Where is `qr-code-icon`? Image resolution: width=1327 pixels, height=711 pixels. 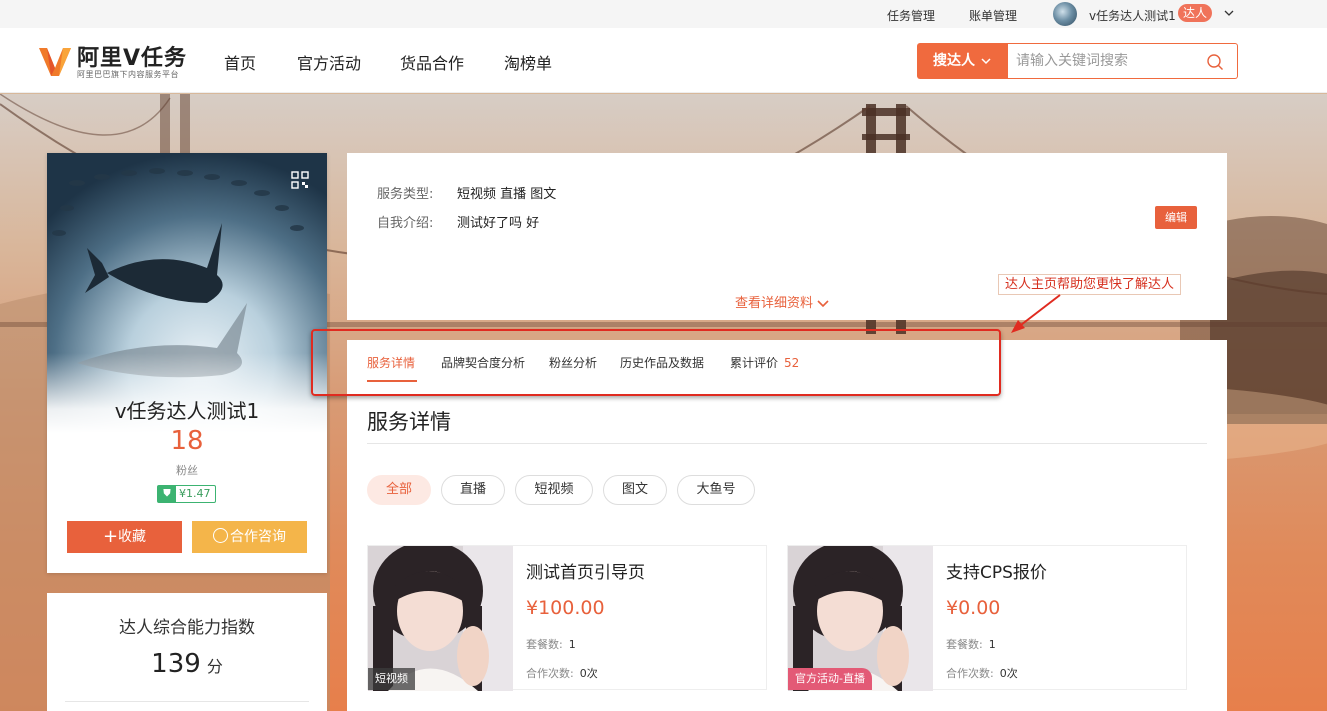 qr-code-icon is located at coordinates (300, 180).